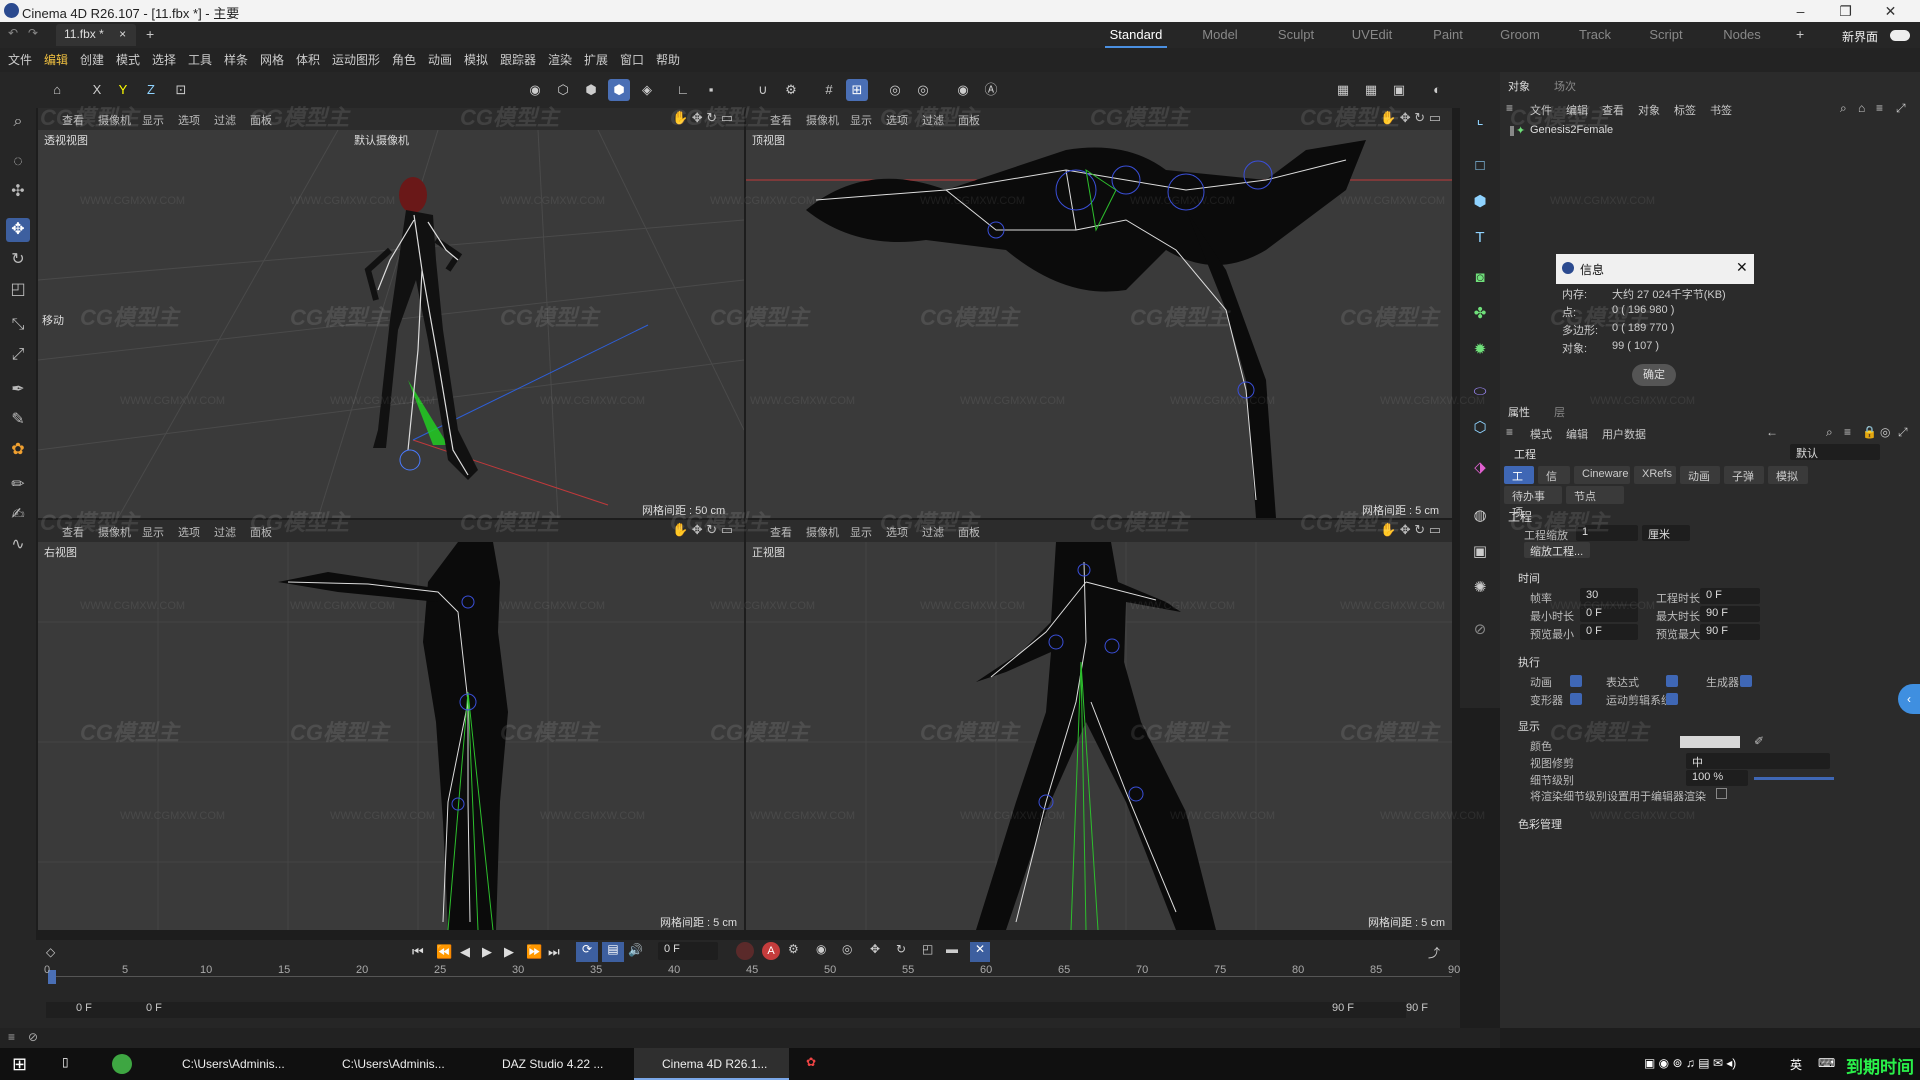 This screenshot has height=1080, width=1920. What do you see at coordinates (1730, 614) in the screenshot?
I see `max-field: 90 F` at bounding box center [1730, 614].